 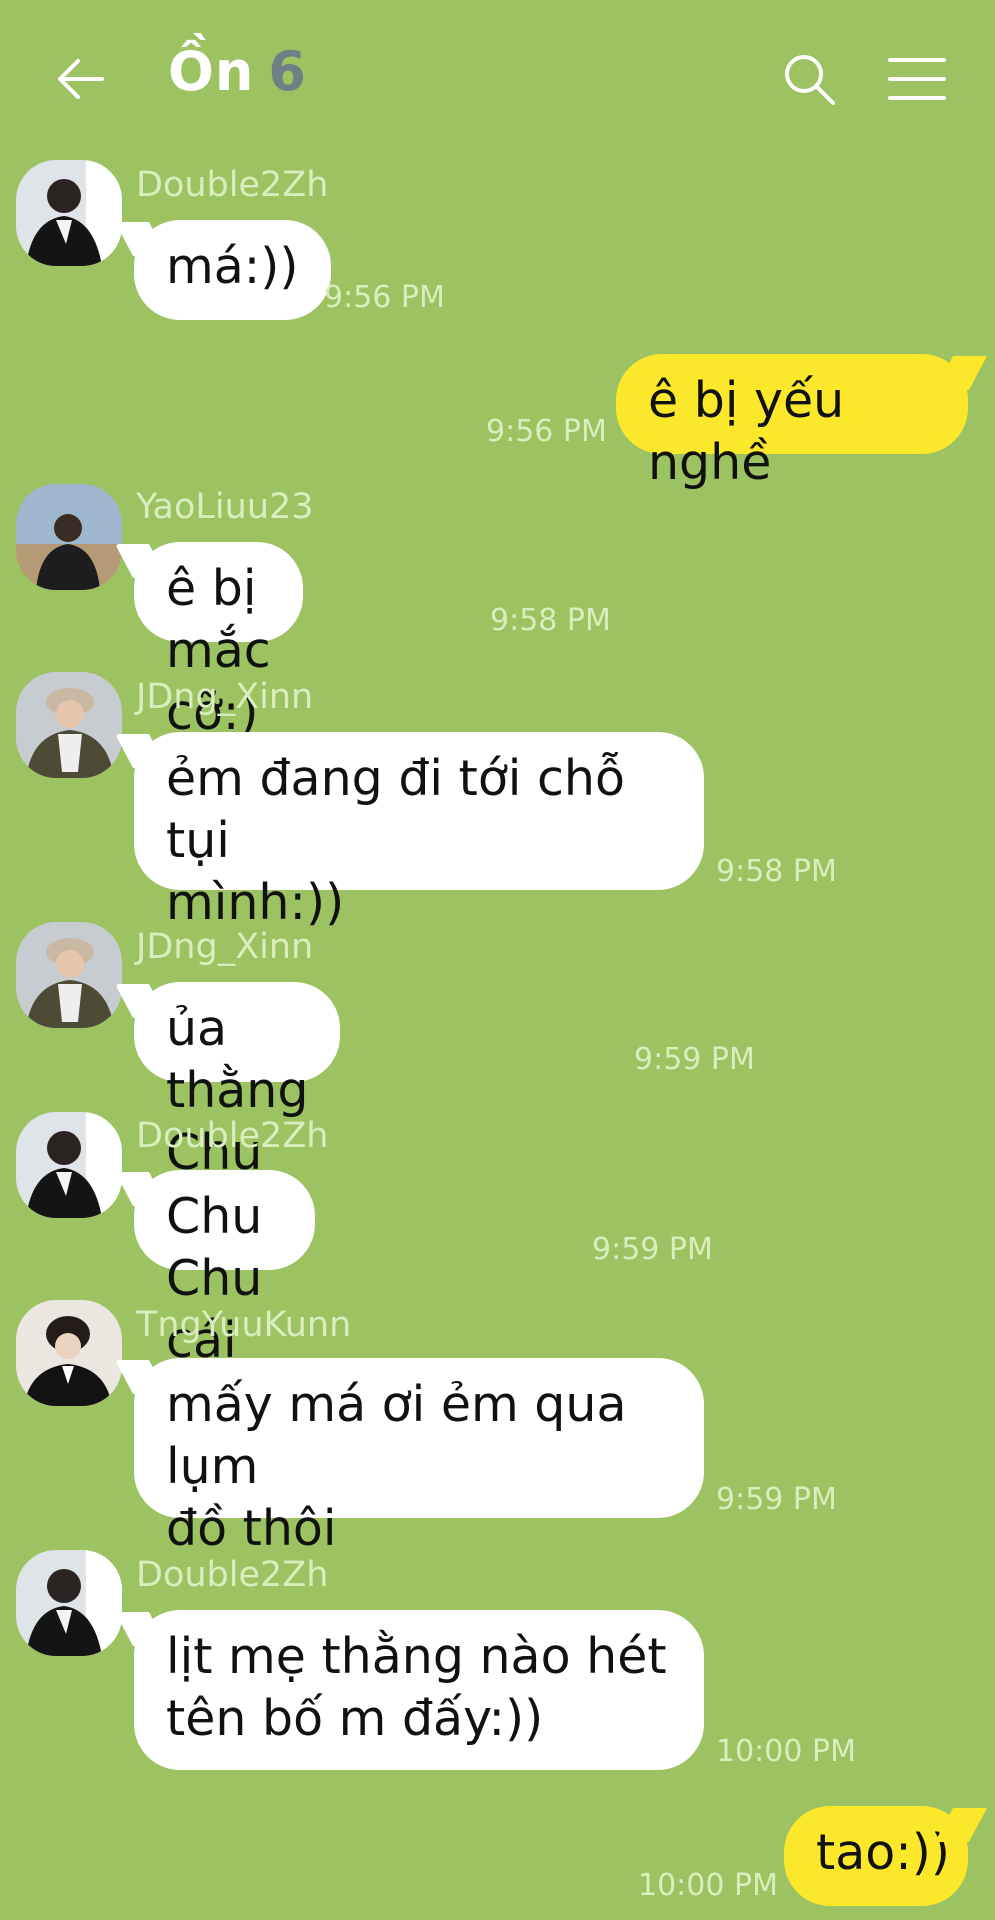 What do you see at coordinates (497, 80) in the screenshot?
I see `chat-header: Ồn 6` at bounding box center [497, 80].